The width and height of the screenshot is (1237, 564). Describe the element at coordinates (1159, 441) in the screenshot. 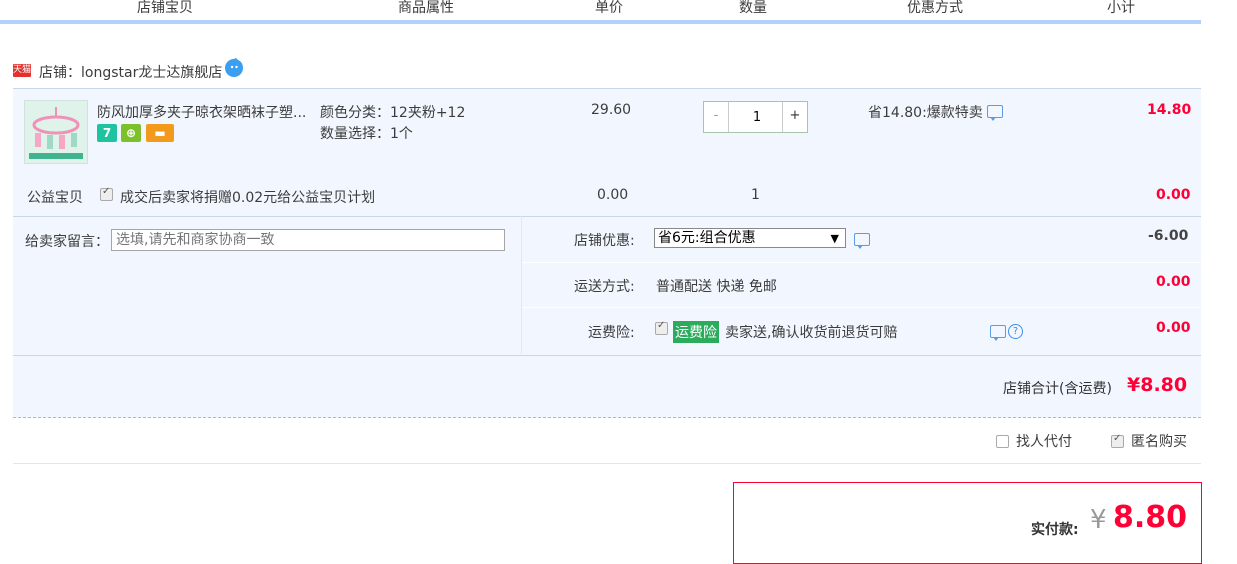

I see `anonymous-label: 匿名购买` at that location.